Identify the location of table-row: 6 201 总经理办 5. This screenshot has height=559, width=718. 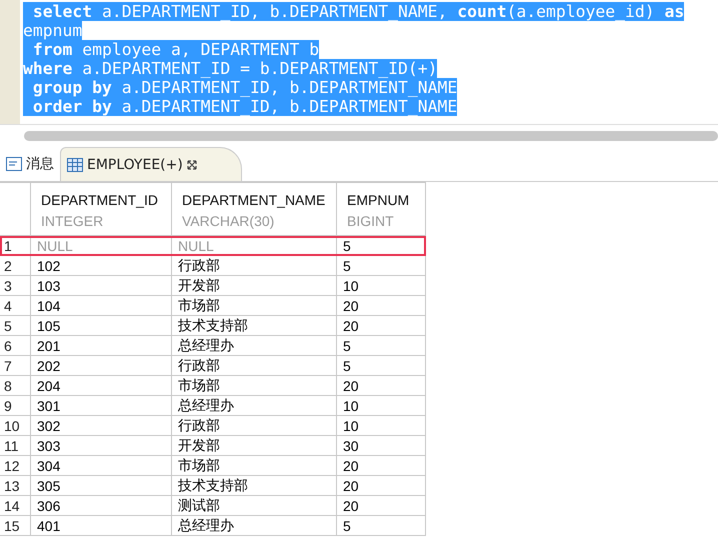
(213, 346).